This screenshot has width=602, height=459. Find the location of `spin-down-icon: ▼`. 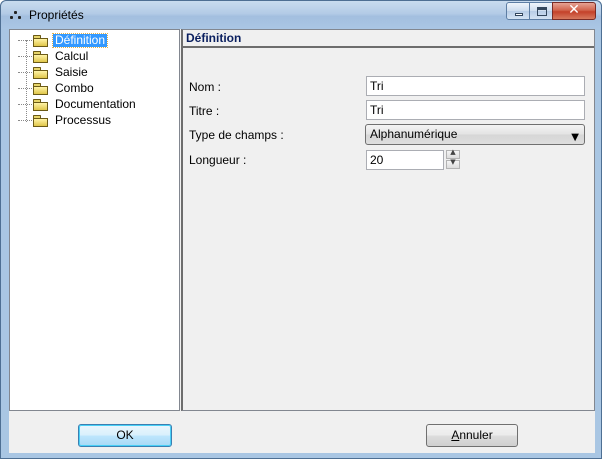

spin-down-icon: ▼ is located at coordinates (453, 162).